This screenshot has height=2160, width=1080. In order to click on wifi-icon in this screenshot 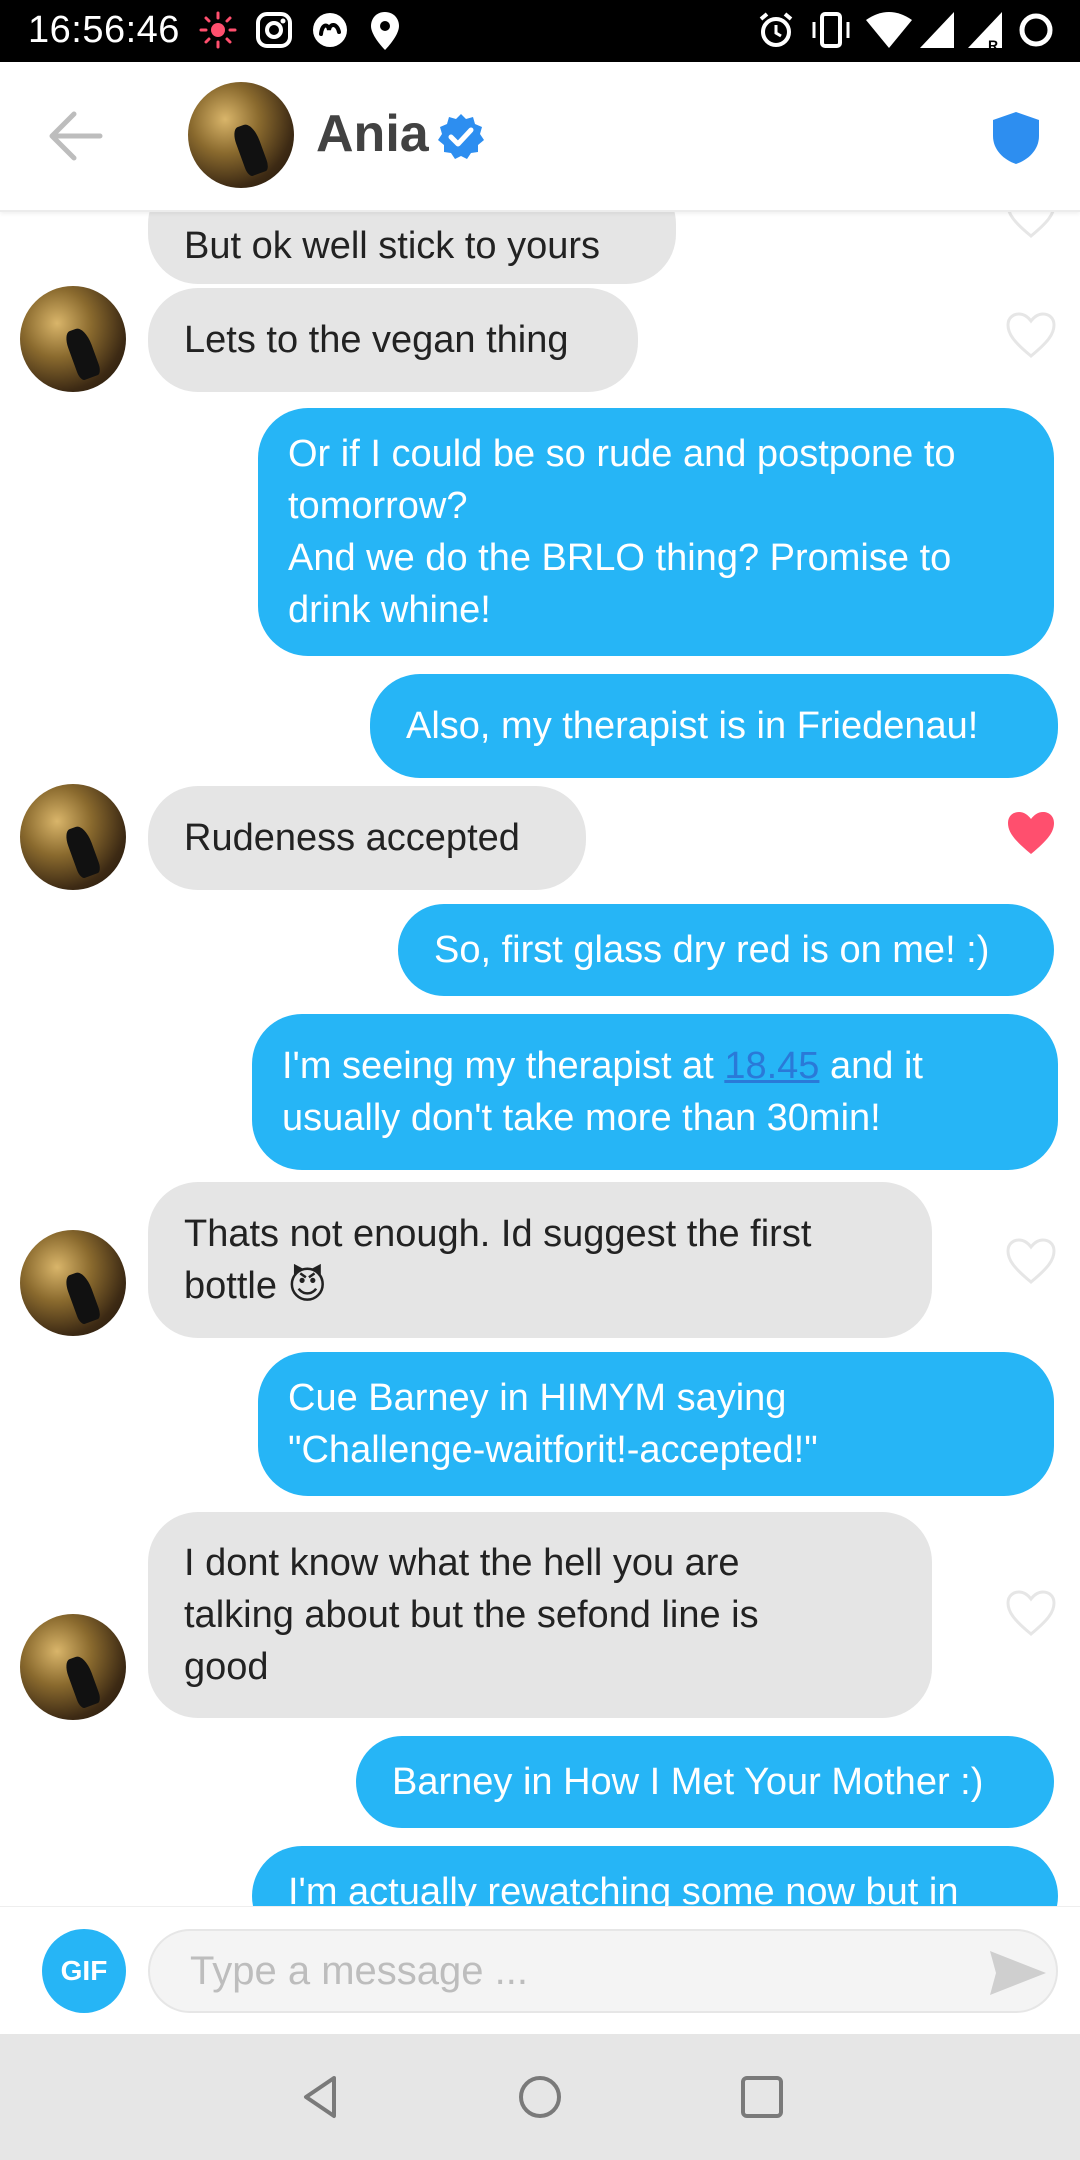, I will do `click(889, 30)`.